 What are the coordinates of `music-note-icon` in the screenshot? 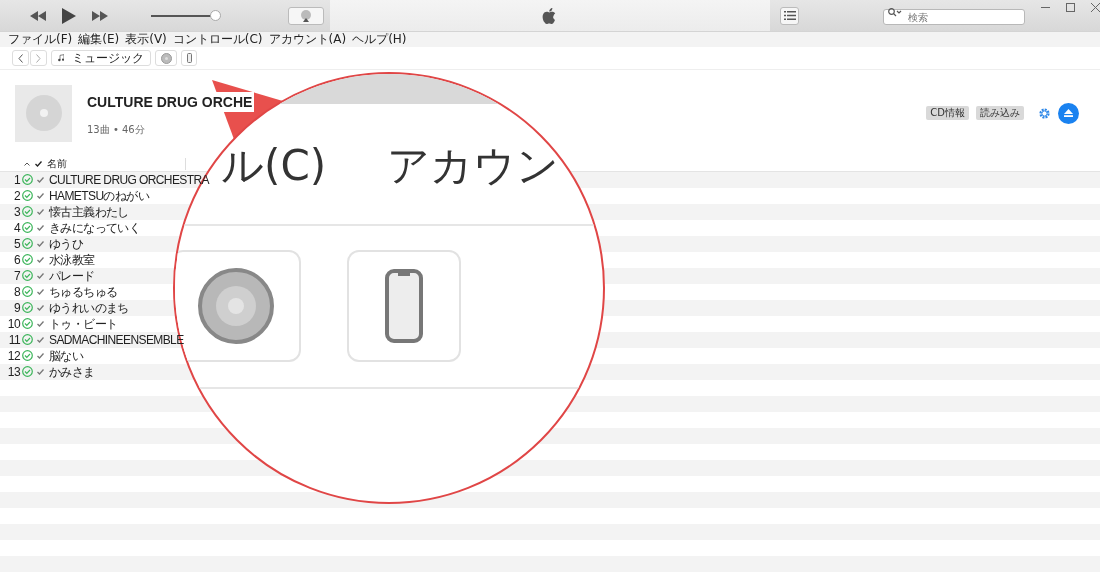 It's located at (61, 58).